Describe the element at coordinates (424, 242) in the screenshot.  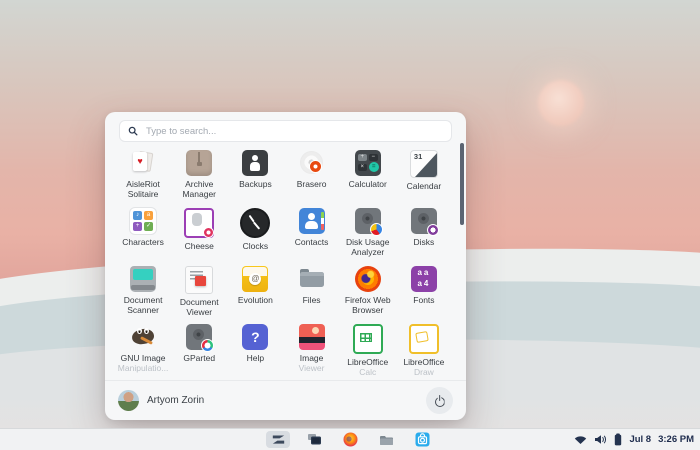
I see `app-label: Disks` at that location.